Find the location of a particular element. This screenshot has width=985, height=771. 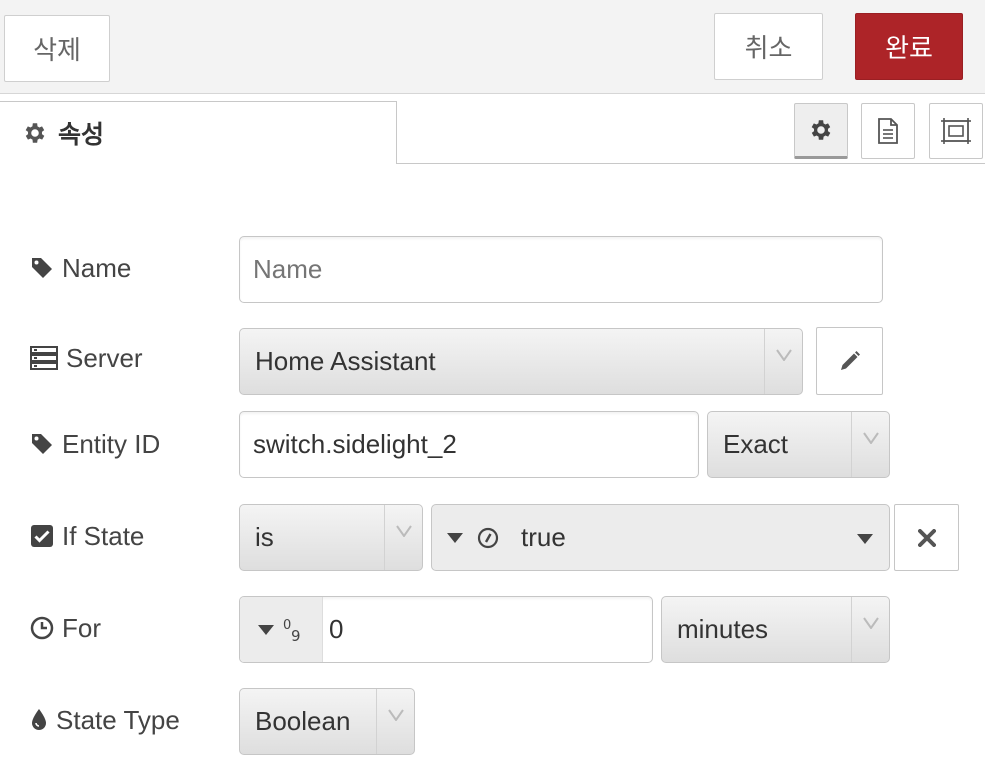

done-button: 완료 is located at coordinates (909, 46).